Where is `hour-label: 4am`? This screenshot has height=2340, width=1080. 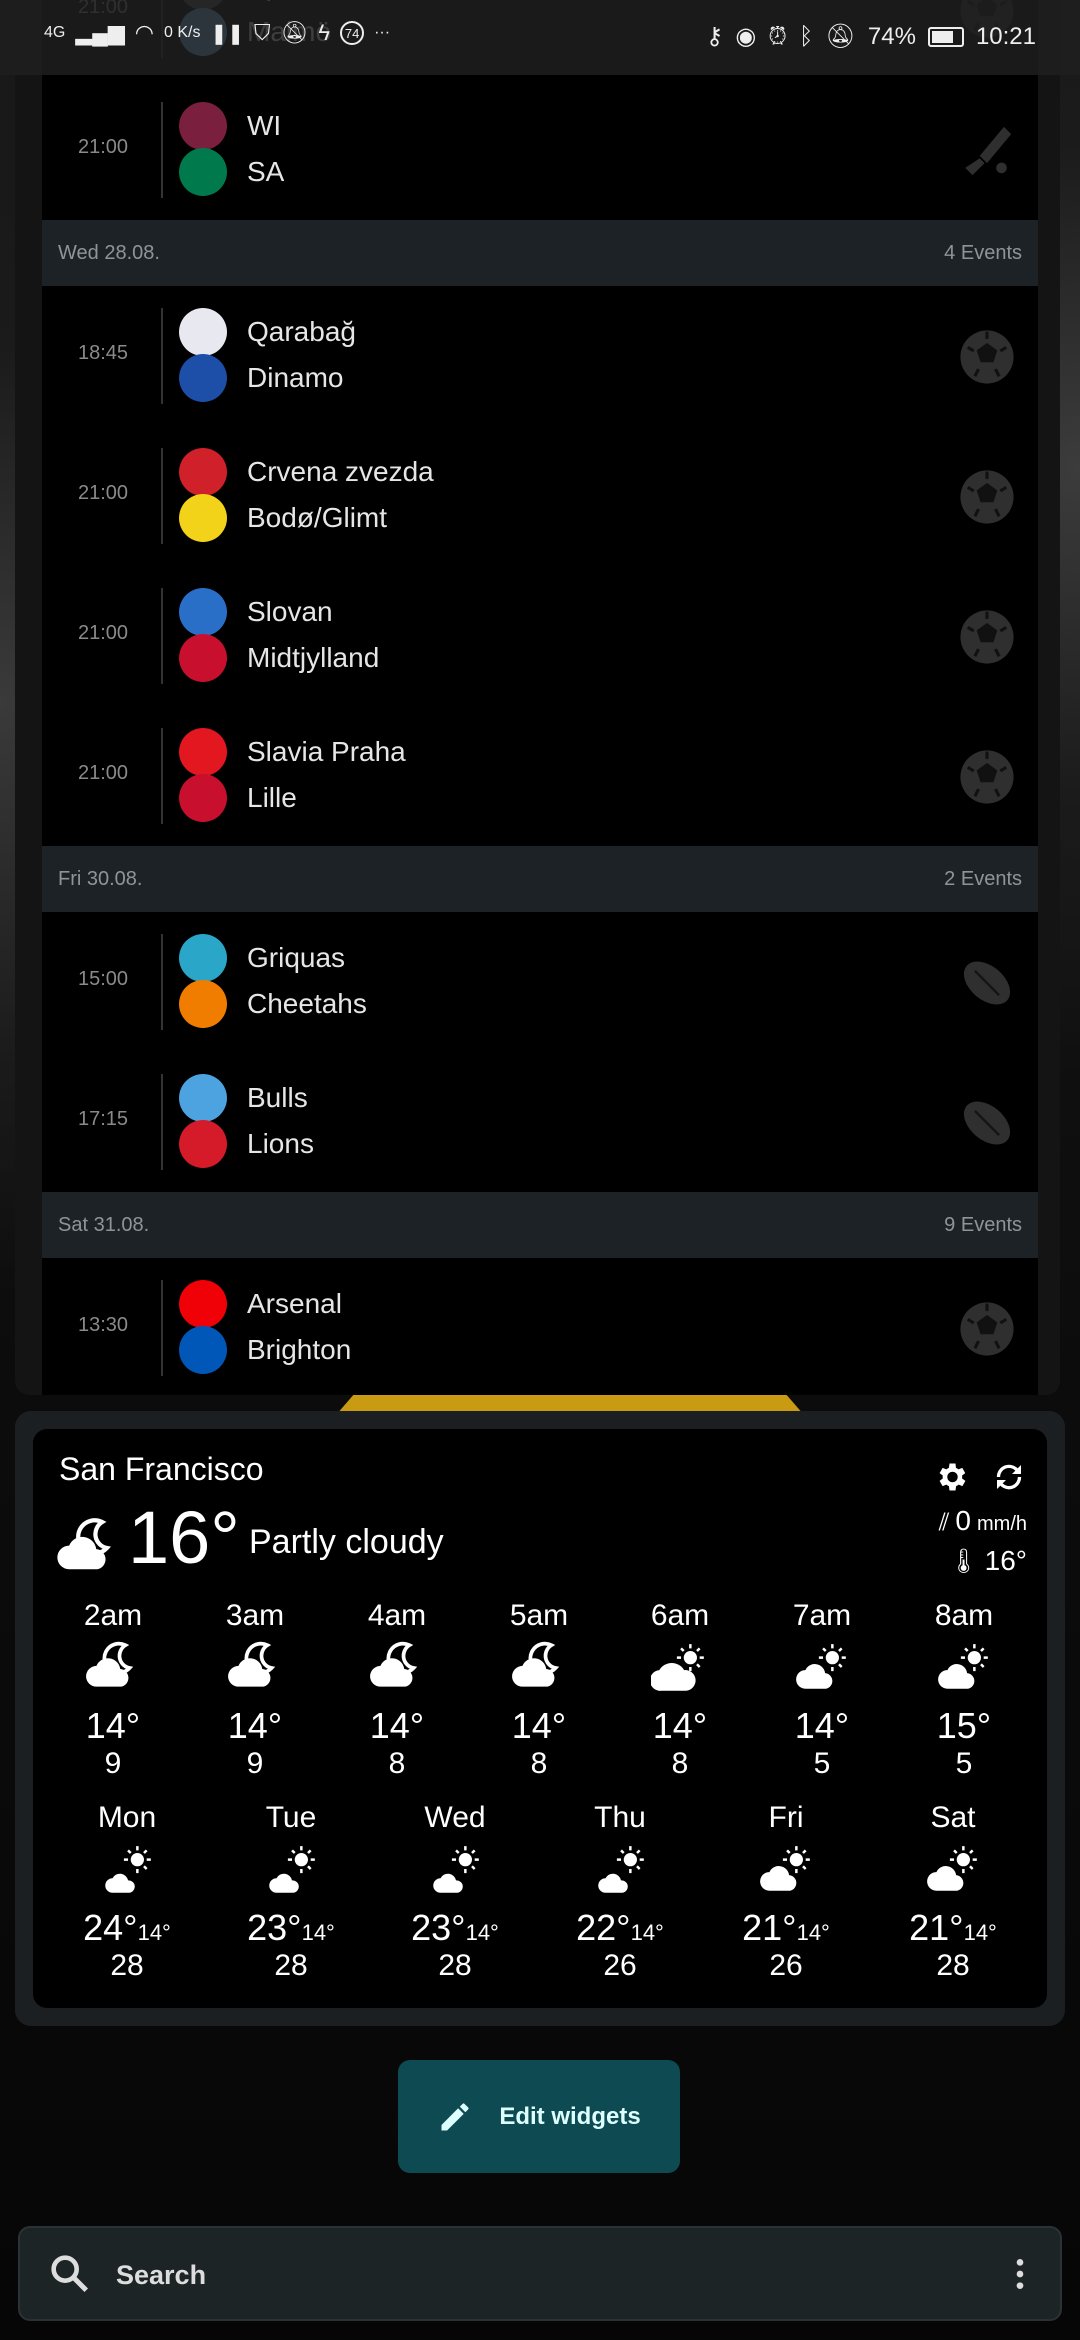
hour-label: 4am is located at coordinates (397, 1615).